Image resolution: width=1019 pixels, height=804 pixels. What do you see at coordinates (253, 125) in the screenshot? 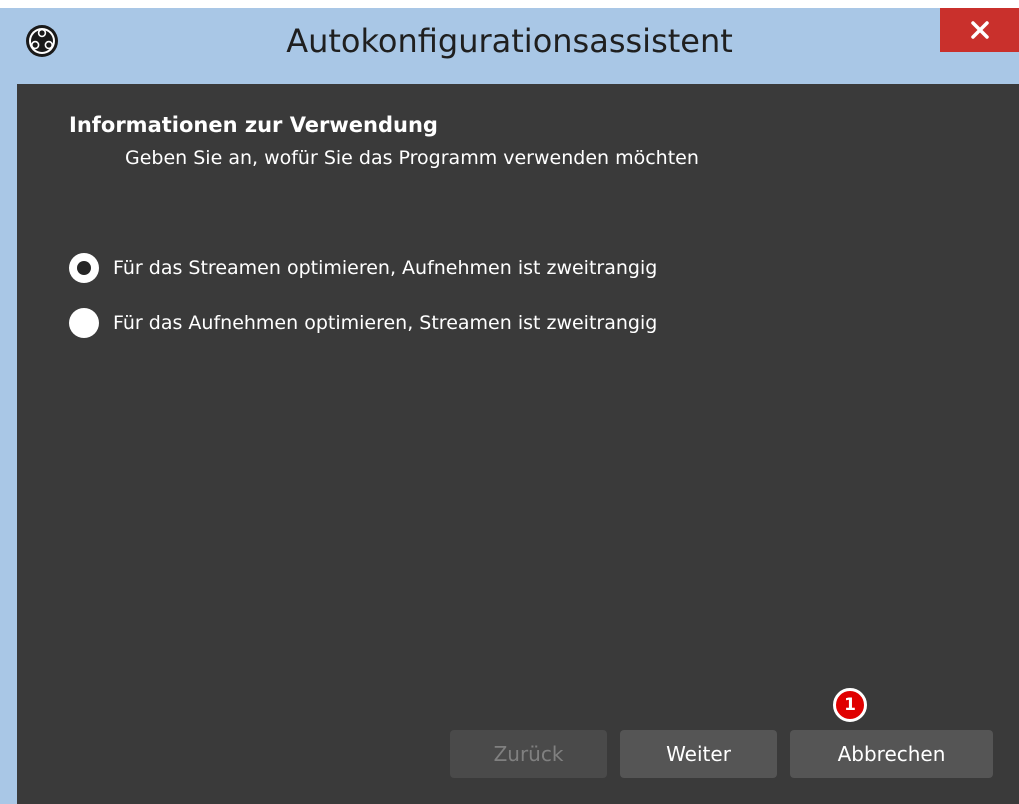
I see `page-heading: Informationen zur Verwendung` at bounding box center [253, 125].